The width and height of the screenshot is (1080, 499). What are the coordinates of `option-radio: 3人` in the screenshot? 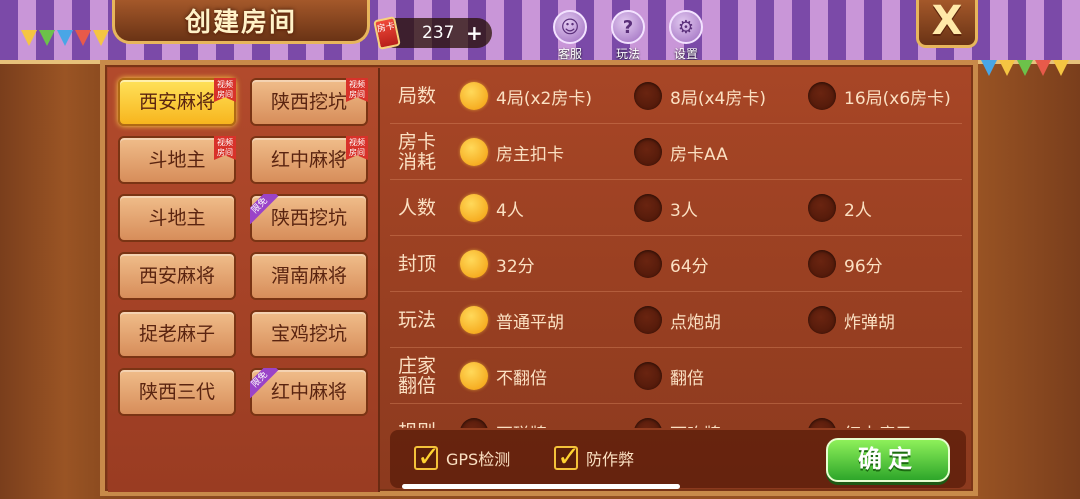 It's located at (666, 208).